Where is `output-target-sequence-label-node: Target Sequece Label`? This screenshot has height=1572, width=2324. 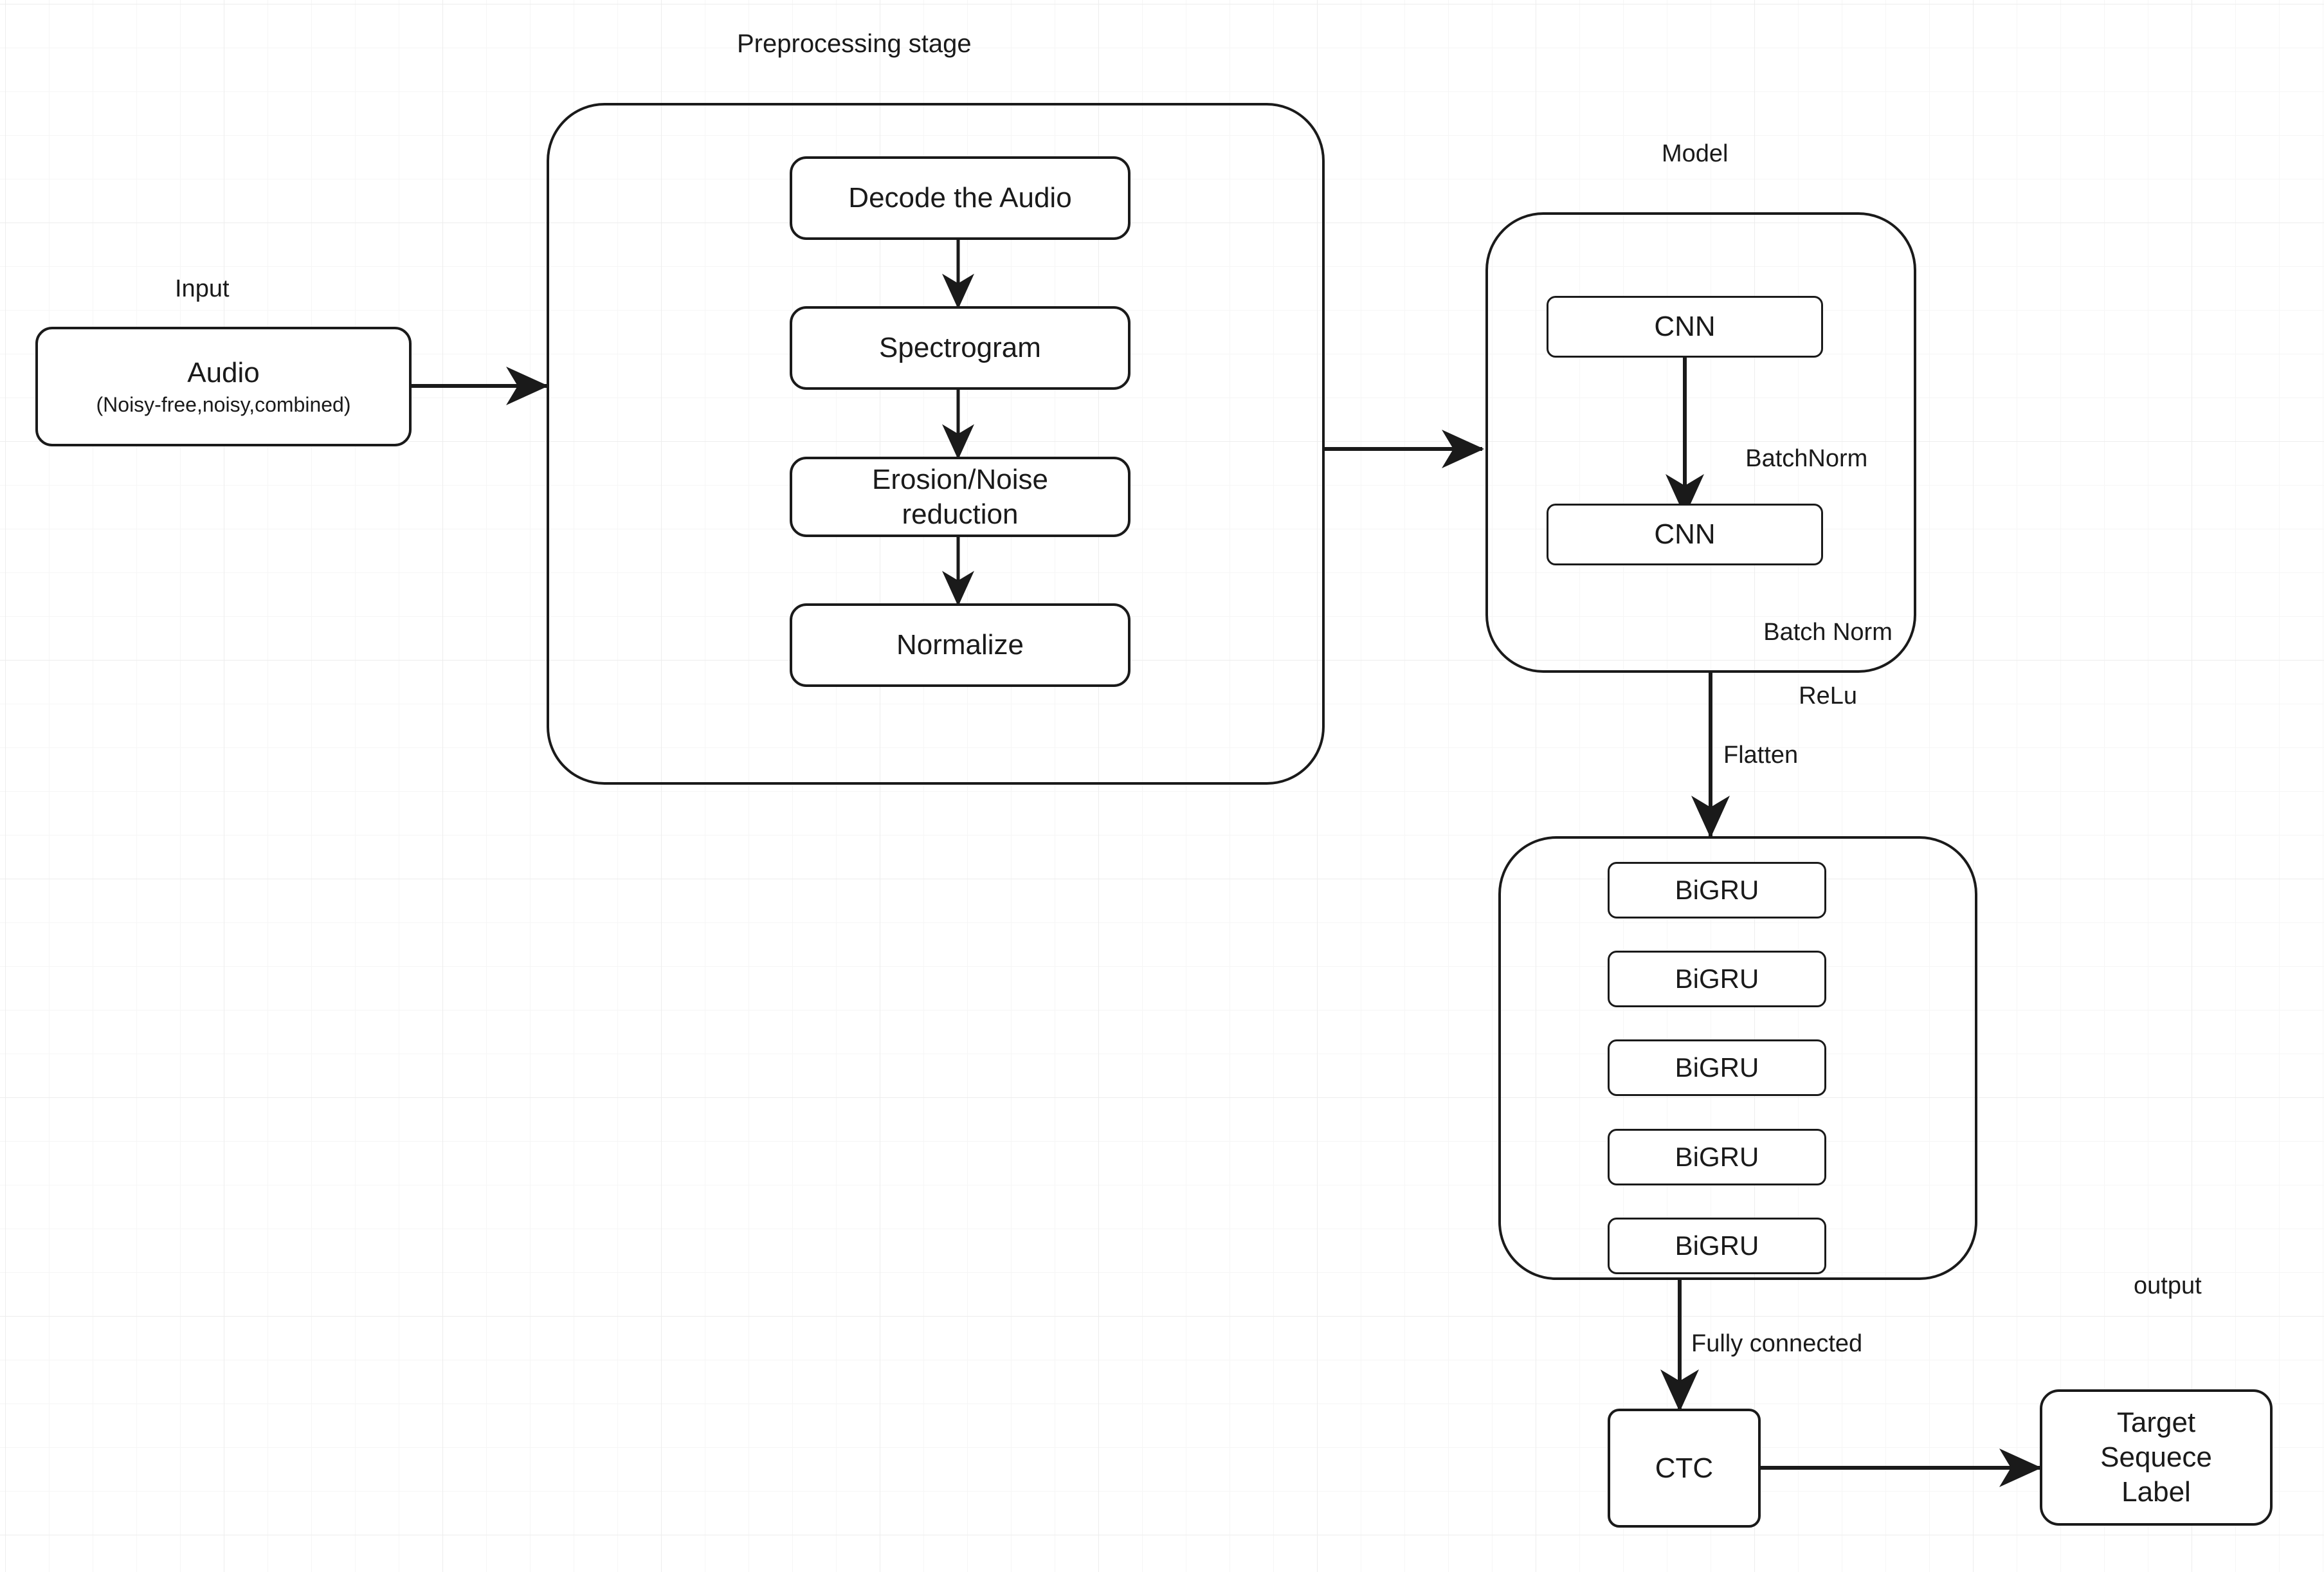 output-target-sequence-label-node: Target Sequece Label is located at coordinates (2156, 1457).